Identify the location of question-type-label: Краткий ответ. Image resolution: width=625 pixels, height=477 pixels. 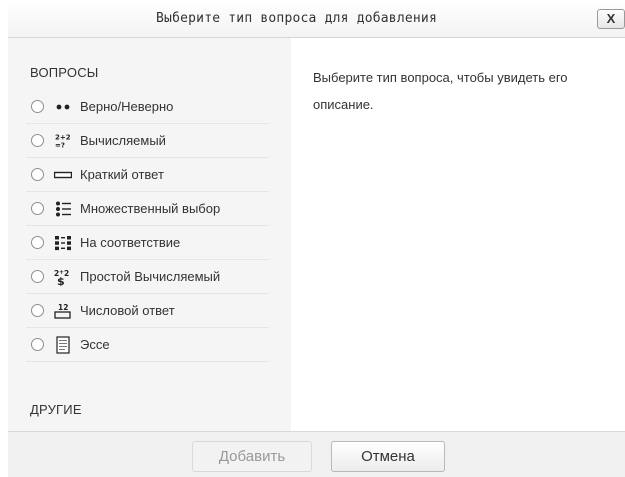
(122, 174).